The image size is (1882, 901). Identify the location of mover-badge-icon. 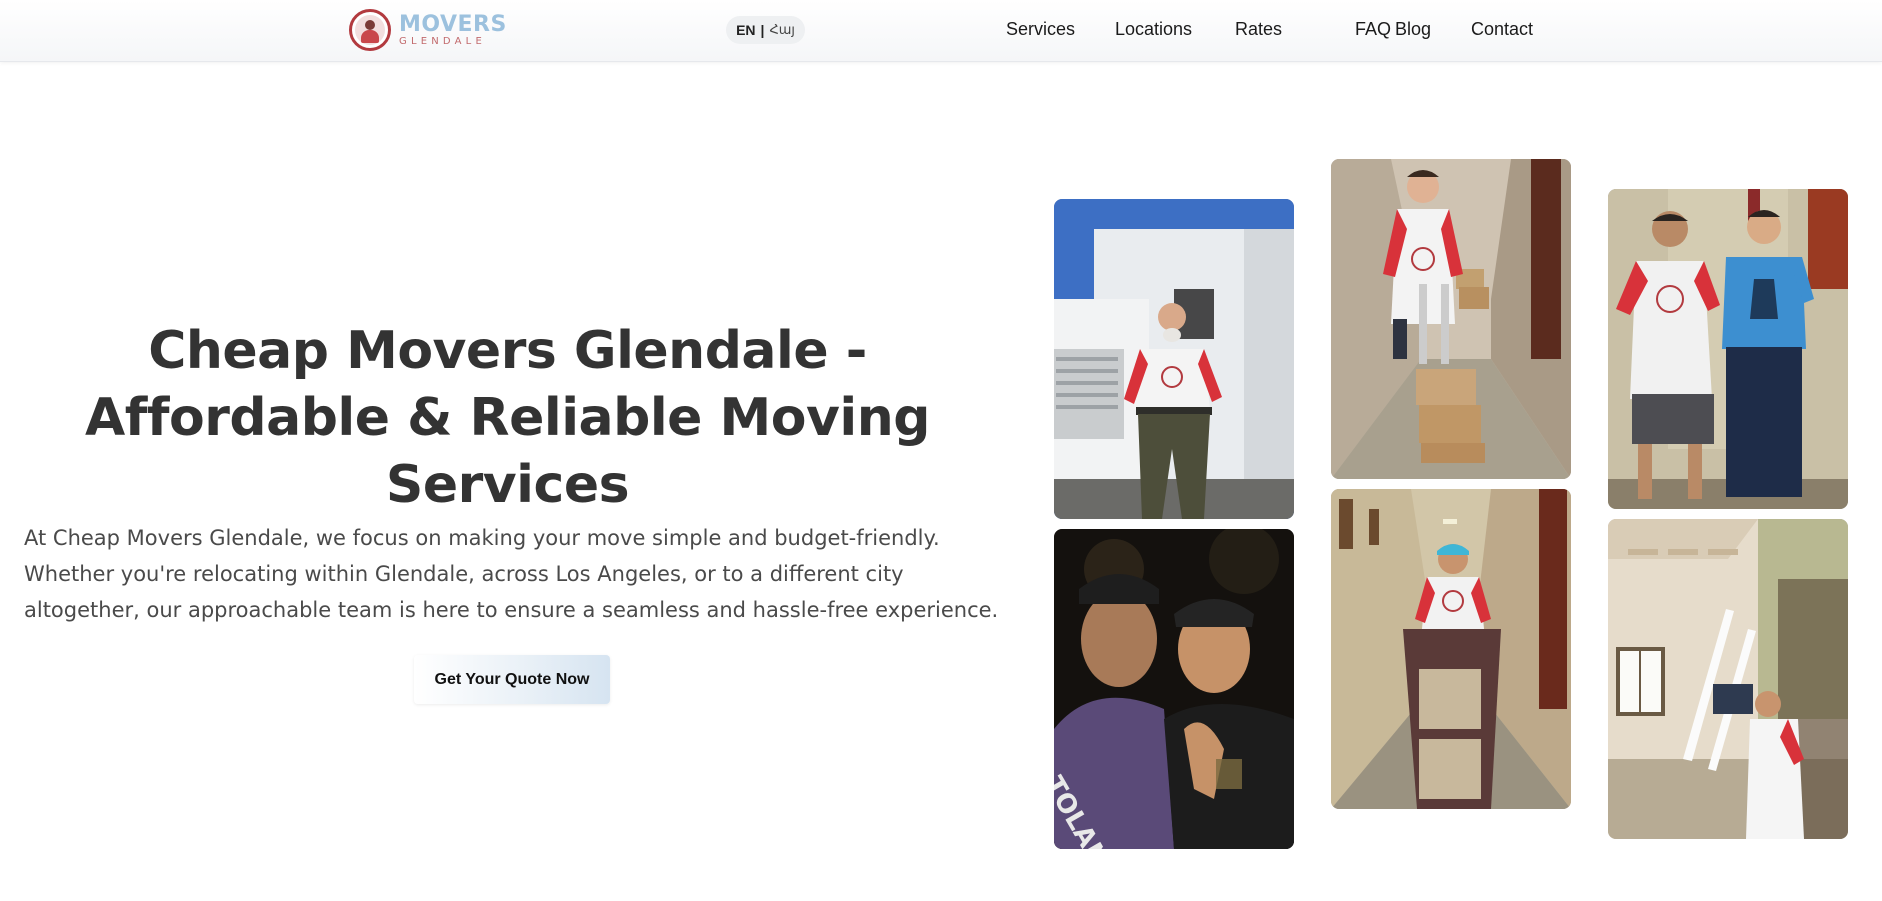
(370, 30).